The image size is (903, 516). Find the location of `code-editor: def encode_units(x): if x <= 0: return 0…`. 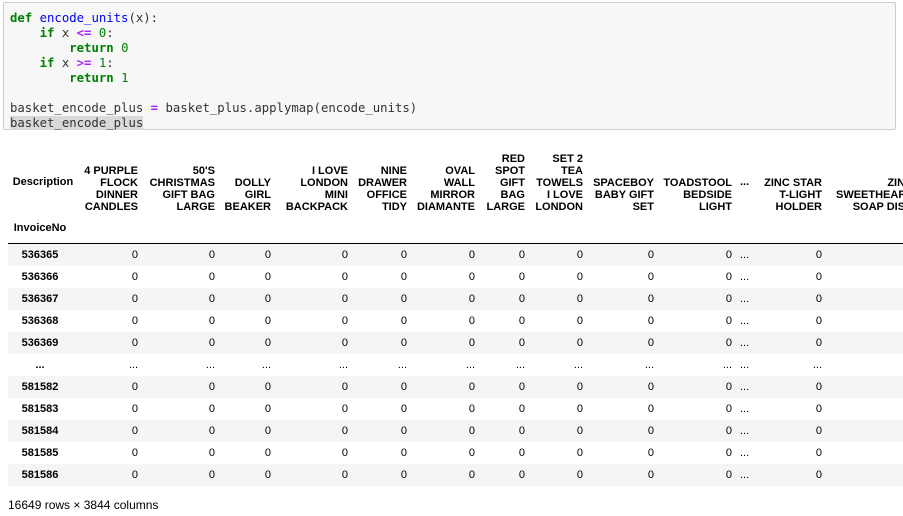

code-editor: def encode_units(x): if x <= 0: return 0… is located at coordinates (213, 71).